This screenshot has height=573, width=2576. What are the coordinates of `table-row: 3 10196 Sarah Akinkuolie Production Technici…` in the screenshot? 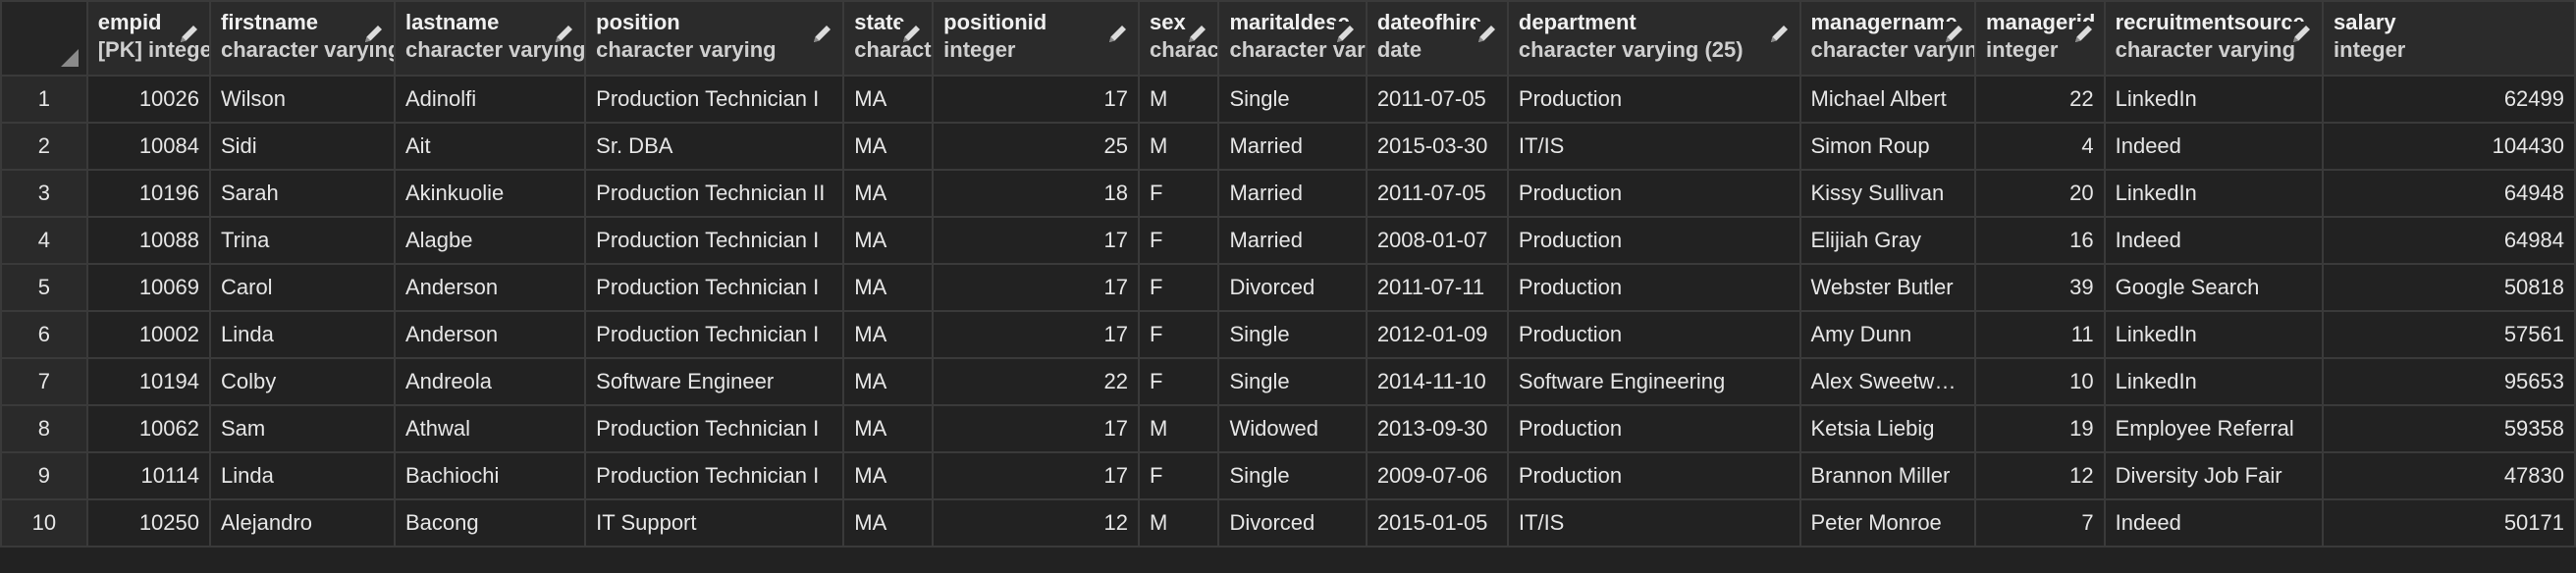 It's located at (1288, 194).